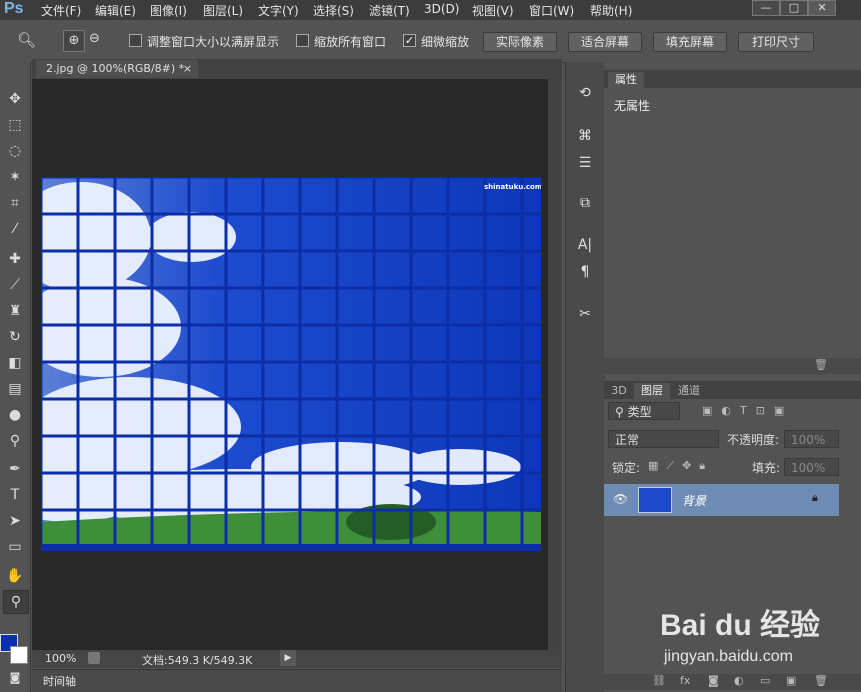 This screenshot has width=861, height=692. Describe the element at coordinates (15, 547) in the screenshot. I see `rectangle-tool-icon: ▭` at that location.